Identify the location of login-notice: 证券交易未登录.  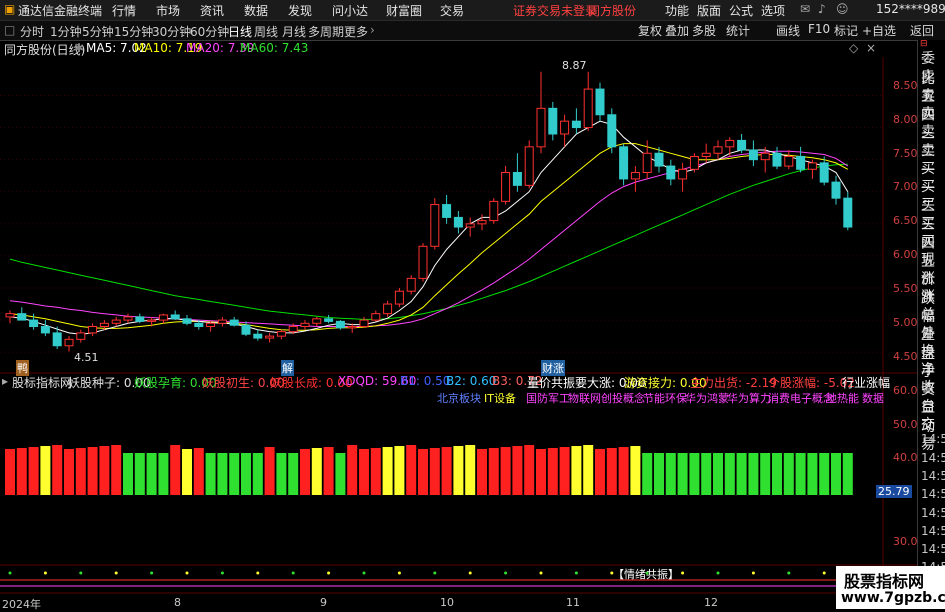
(555, 10).